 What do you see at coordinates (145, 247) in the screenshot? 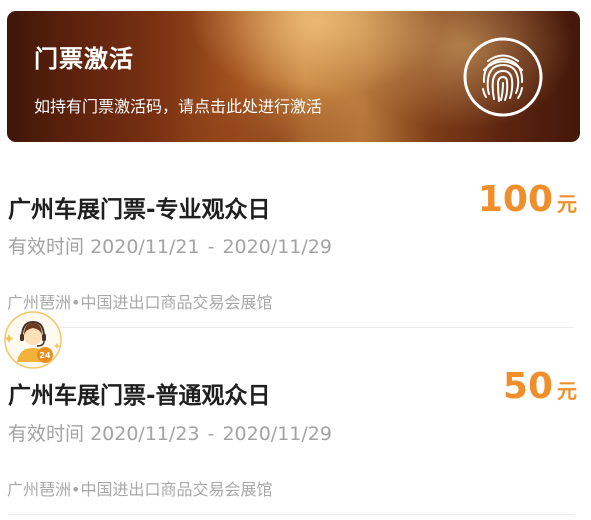
I see `validity-start: 2020/11/21` at bounding box center [145, 247].